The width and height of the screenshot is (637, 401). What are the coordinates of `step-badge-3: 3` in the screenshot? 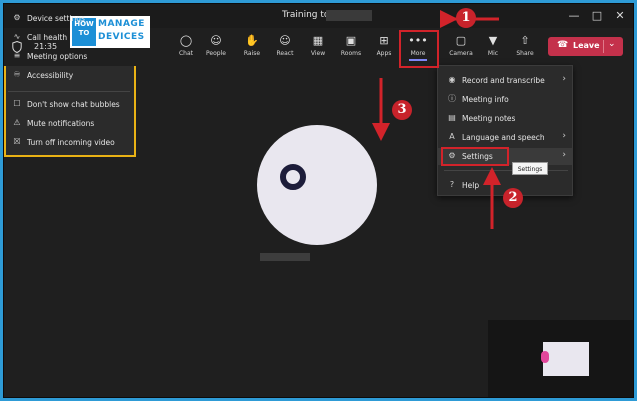 It's located at (402, 110).